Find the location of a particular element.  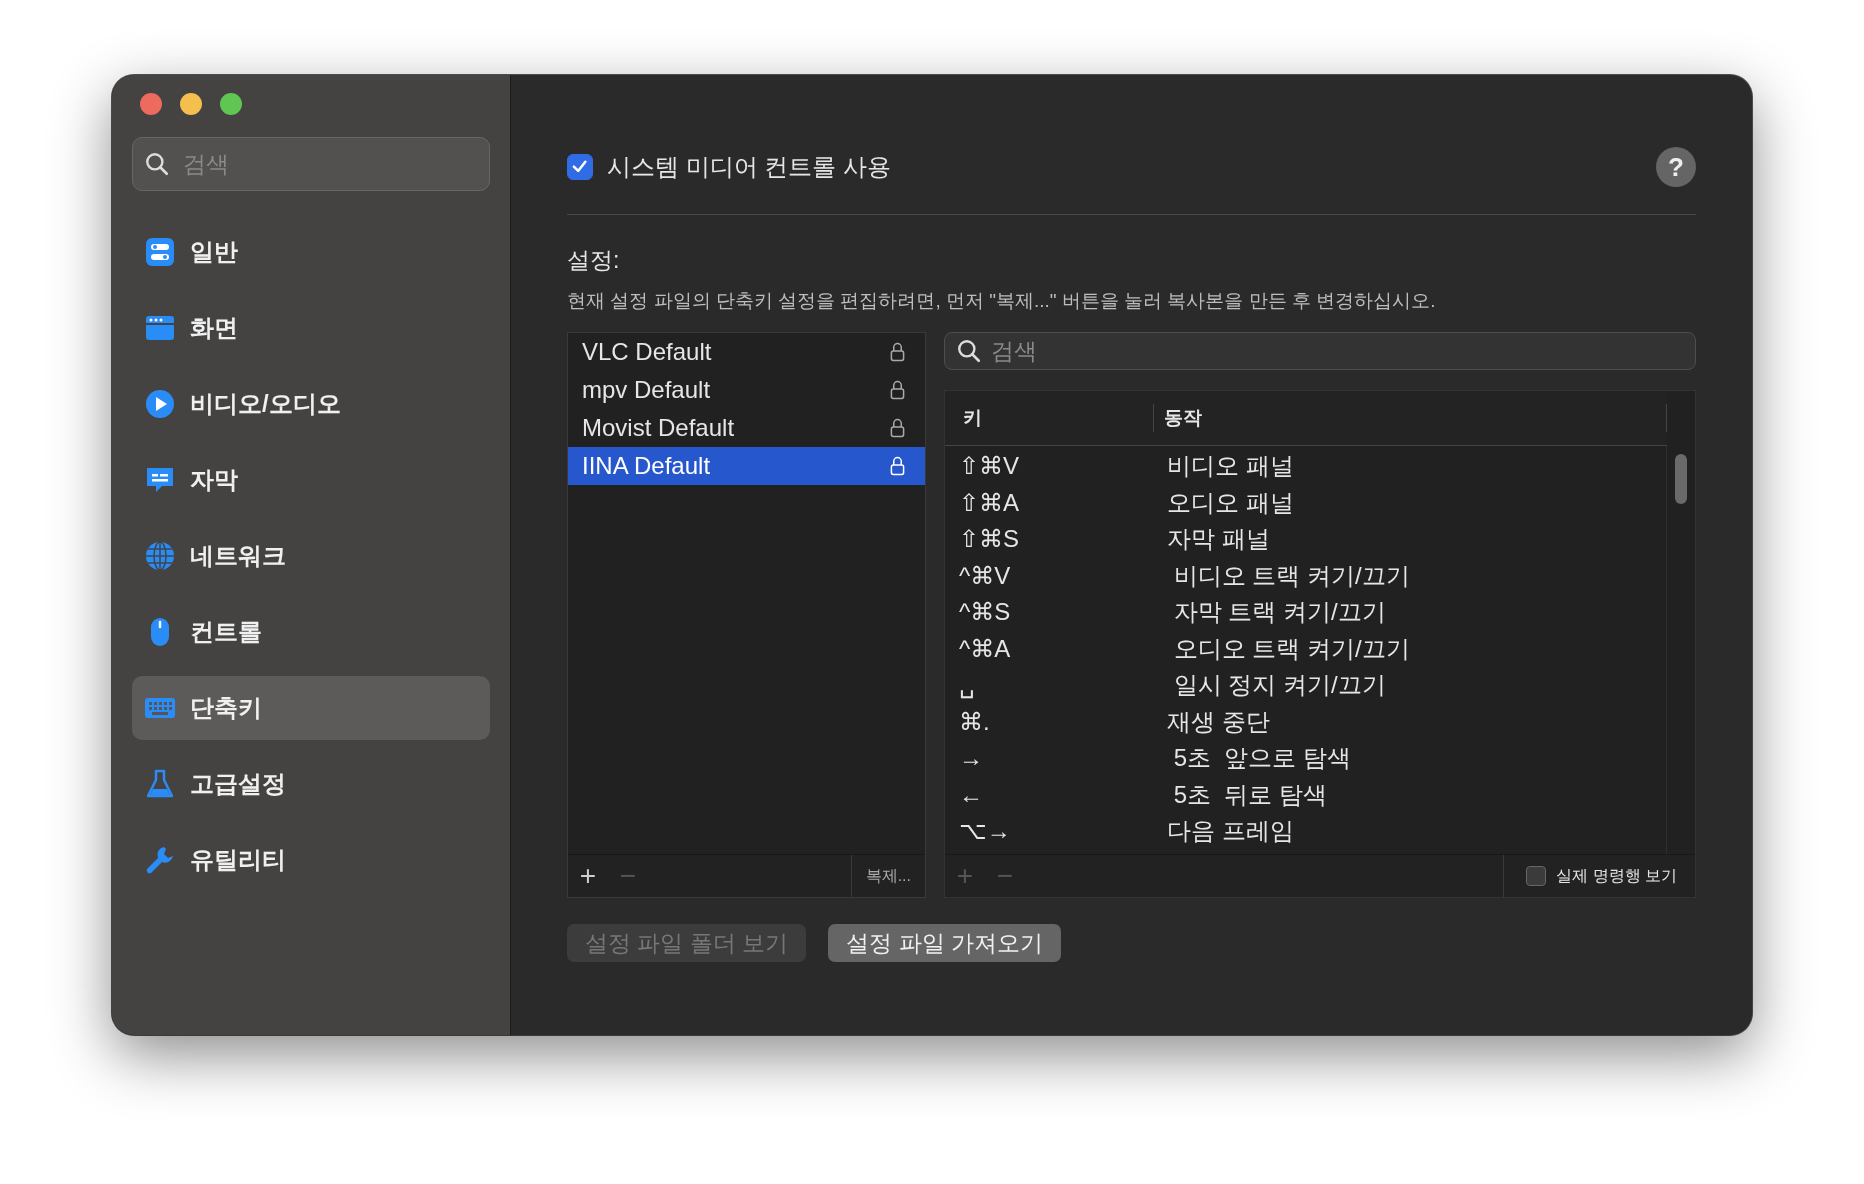

action-cell-text: 오디오 패널 is located at coordinates (1230, 502).